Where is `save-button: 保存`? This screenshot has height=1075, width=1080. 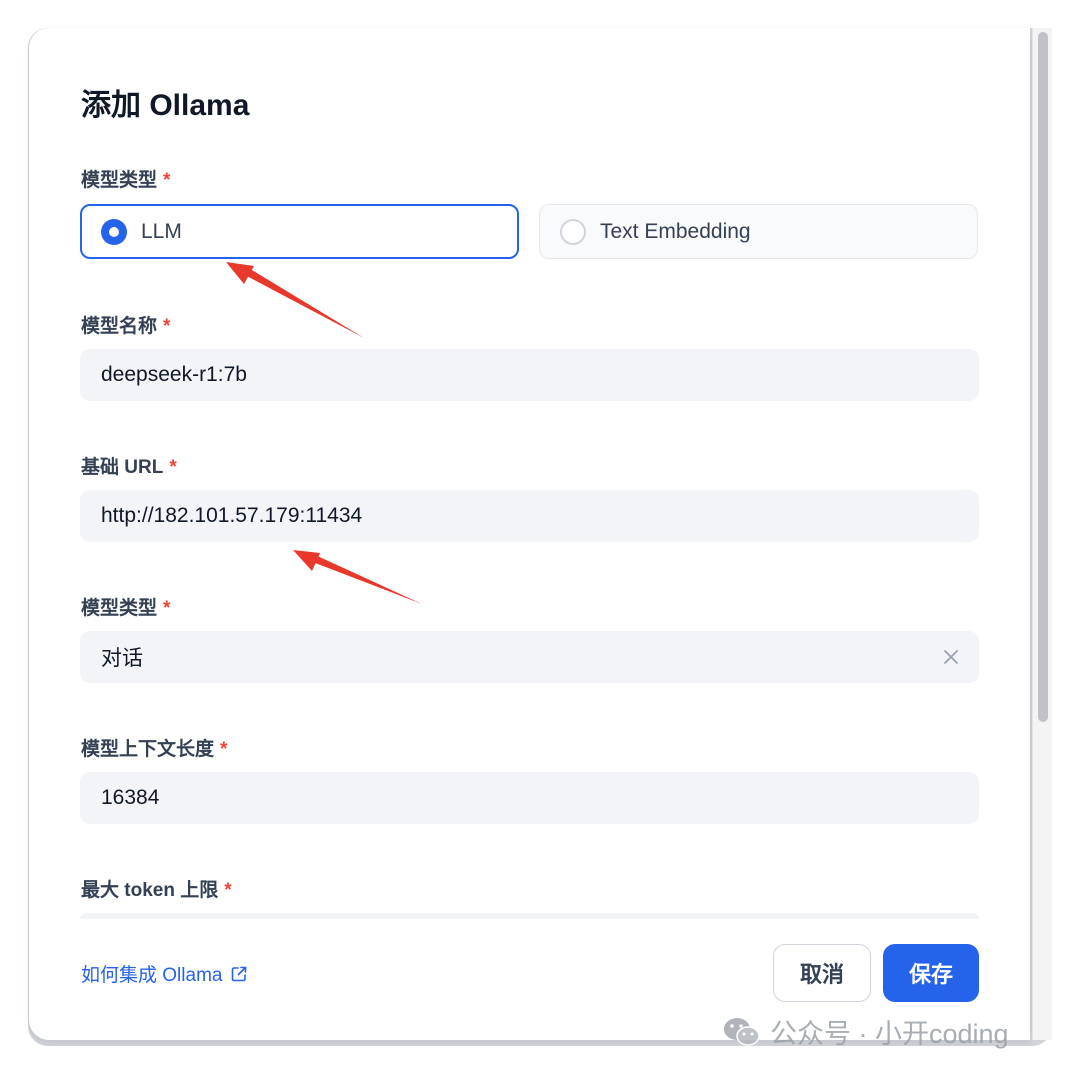
save-button: 保存 is located at coordinates (931, 973).